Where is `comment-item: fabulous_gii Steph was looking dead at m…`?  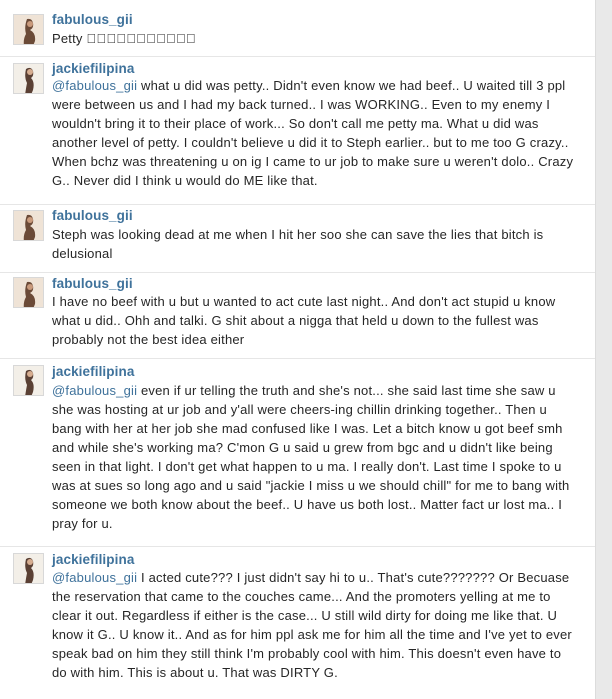 comment-item: fabulous_gii Steph was looking dead at m… is located at coordinates (298, 238).